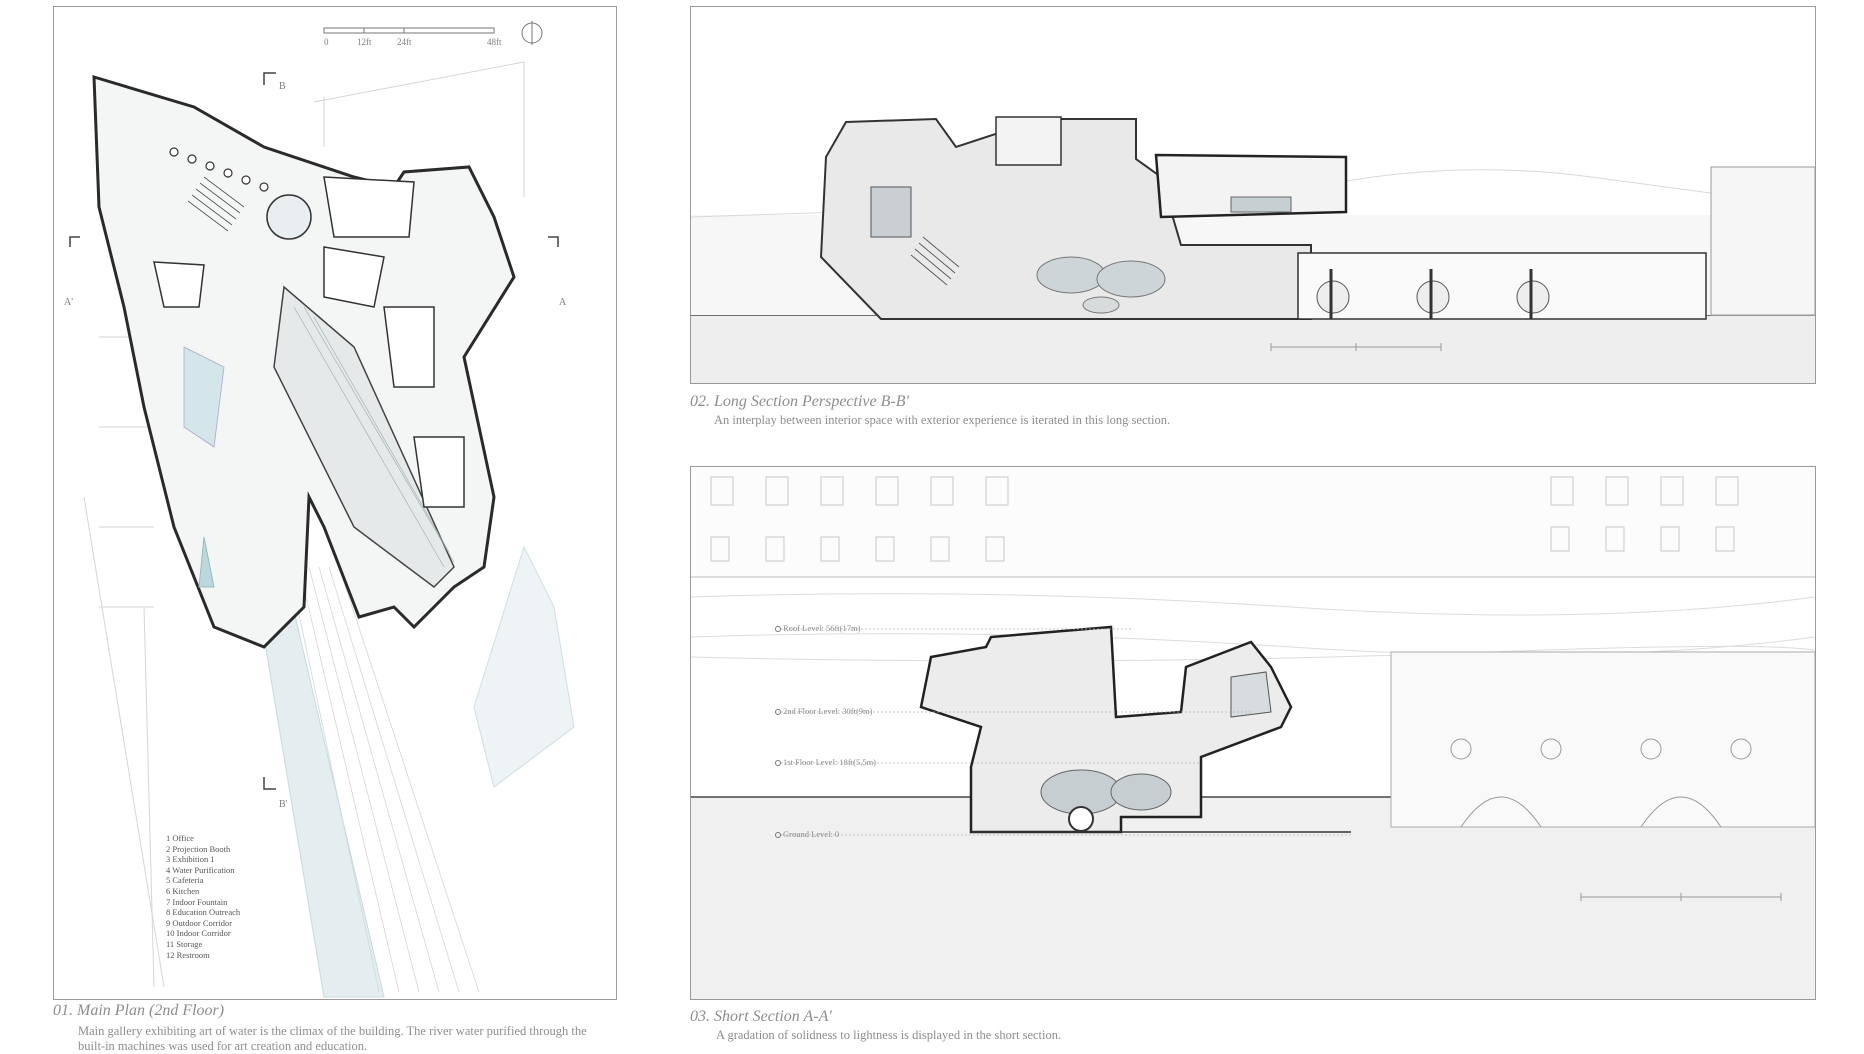  Describe the element at coordinates (404, 42) in the screenshot. I see `scale-label-24ft: 24ft` at that location.